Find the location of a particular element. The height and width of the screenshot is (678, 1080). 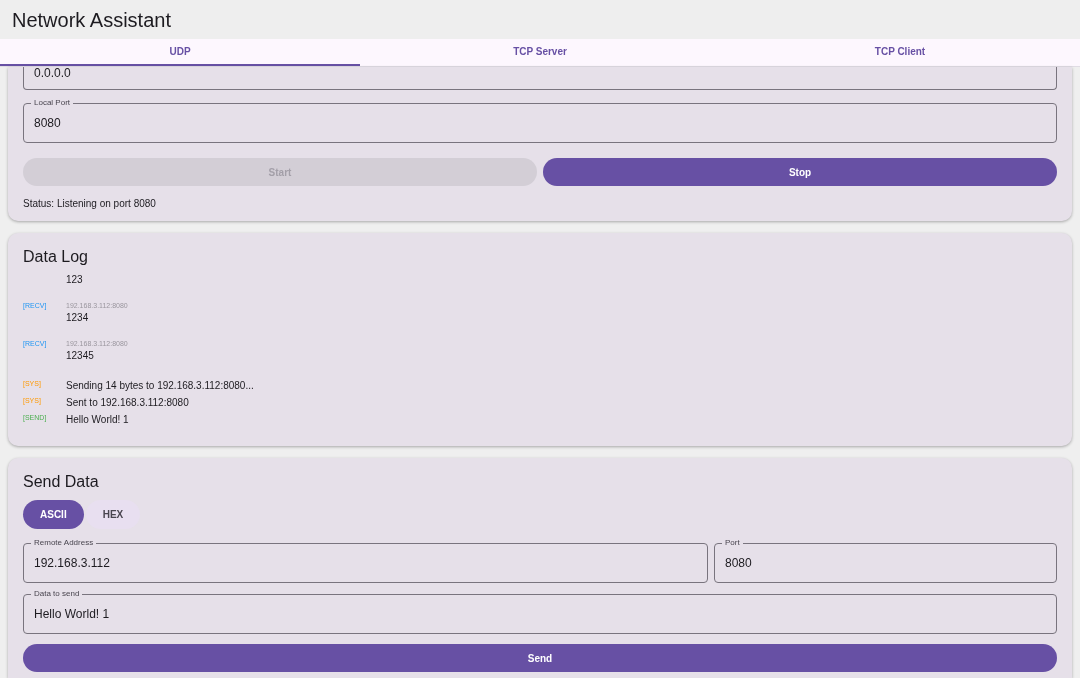

log-message: 12345 is located at coordinates (80, 356).